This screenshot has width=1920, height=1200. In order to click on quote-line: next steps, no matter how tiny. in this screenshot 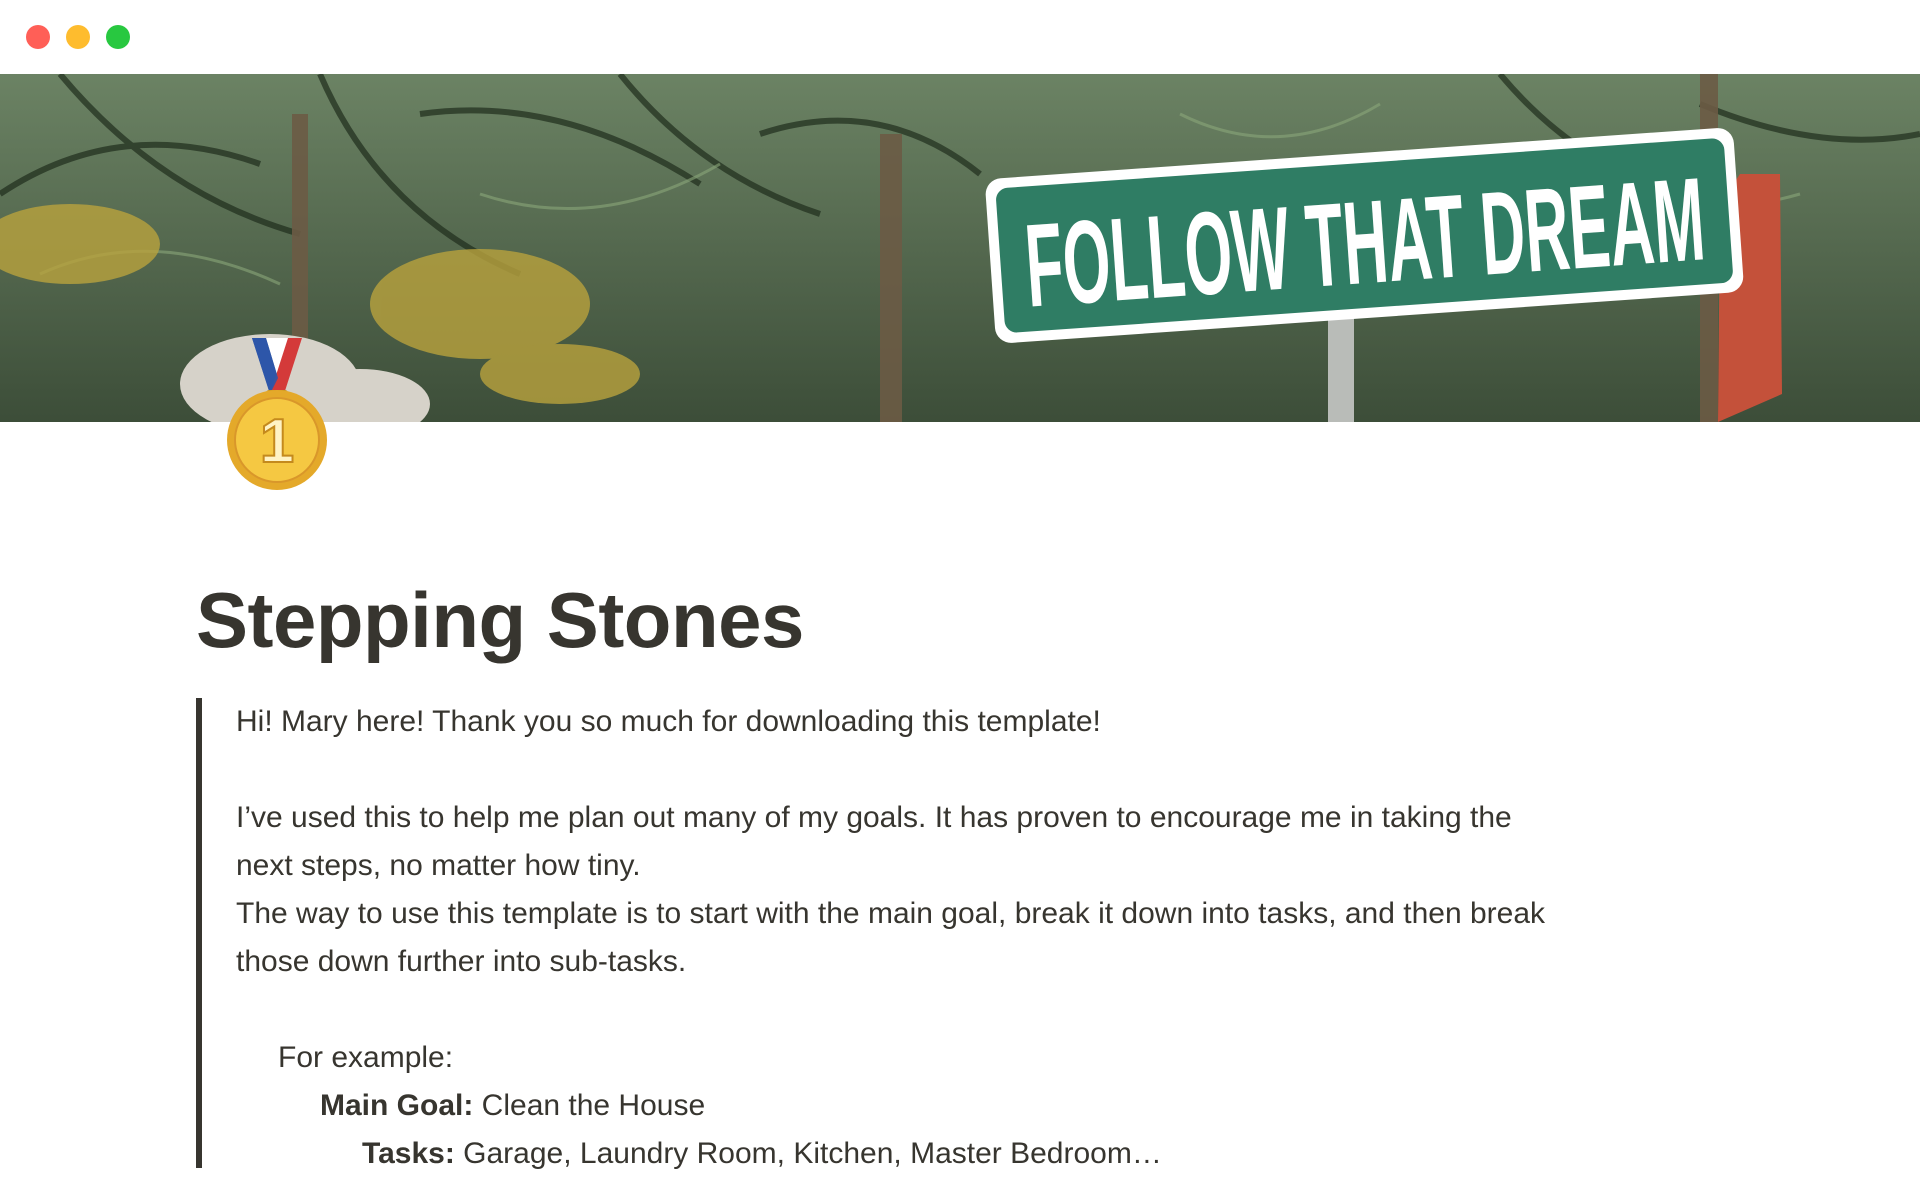, I will do `click(438, 865)`.